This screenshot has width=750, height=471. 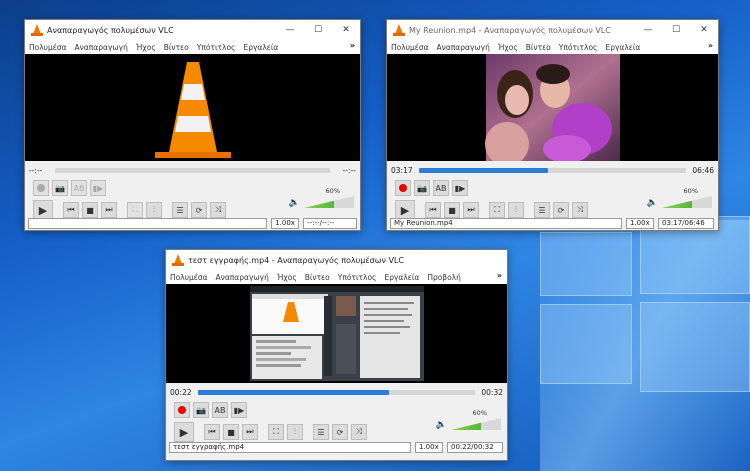 What do you see at coordinates (444, 277) in the screenshot?
I see `menu-view: Προβολή` at bounding box center [444, 277].